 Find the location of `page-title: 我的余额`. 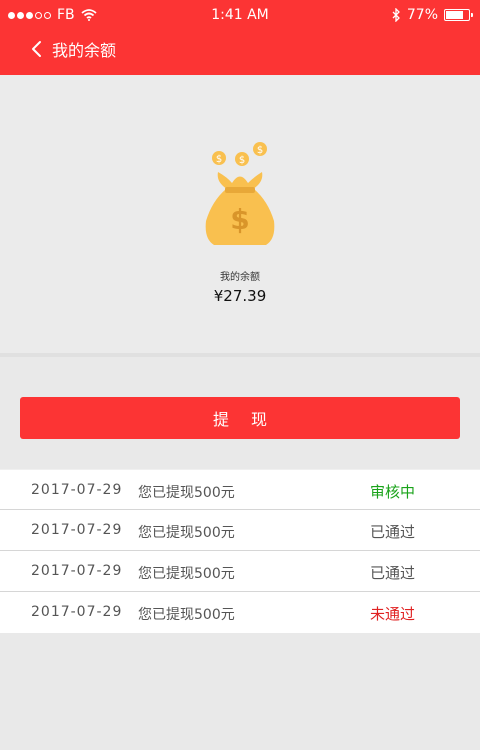

page-title: 我的余额 is located at coordinates (84, 50).